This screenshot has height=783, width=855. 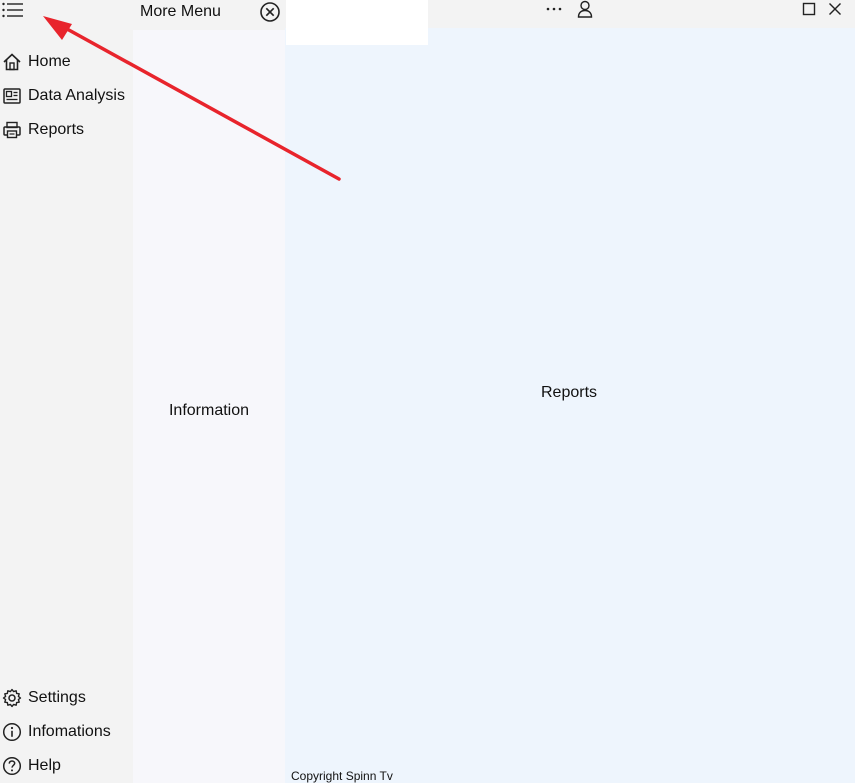 I want to click on information-label: Information, so click(x=209, y=410).